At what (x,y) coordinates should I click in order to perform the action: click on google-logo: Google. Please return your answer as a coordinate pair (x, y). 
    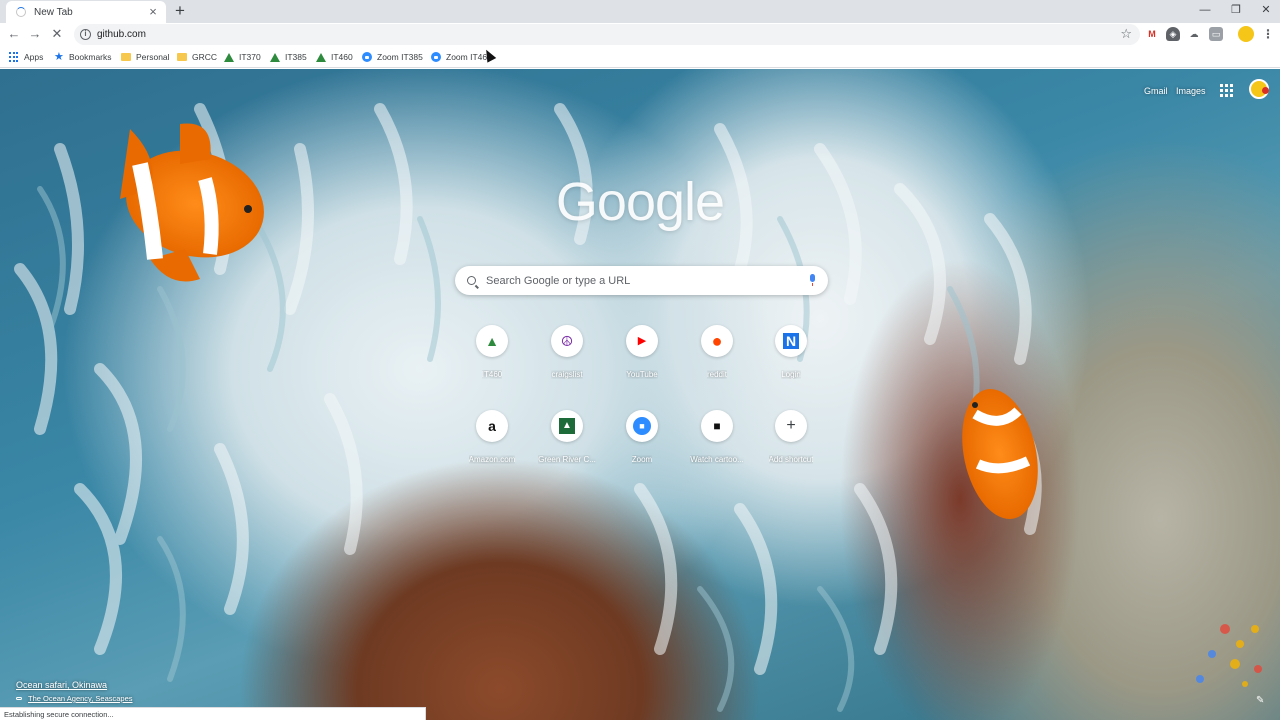
    Looking at the image, I should click on (640, 202).